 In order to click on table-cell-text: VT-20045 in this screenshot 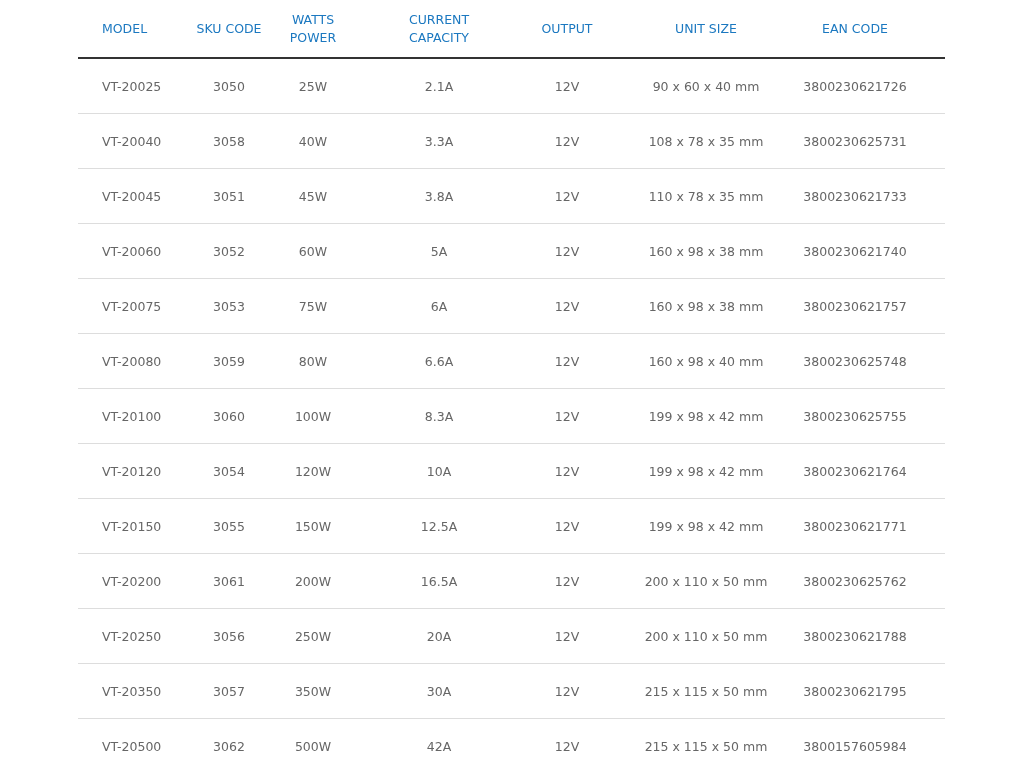, I will do `click(132, 196)`.